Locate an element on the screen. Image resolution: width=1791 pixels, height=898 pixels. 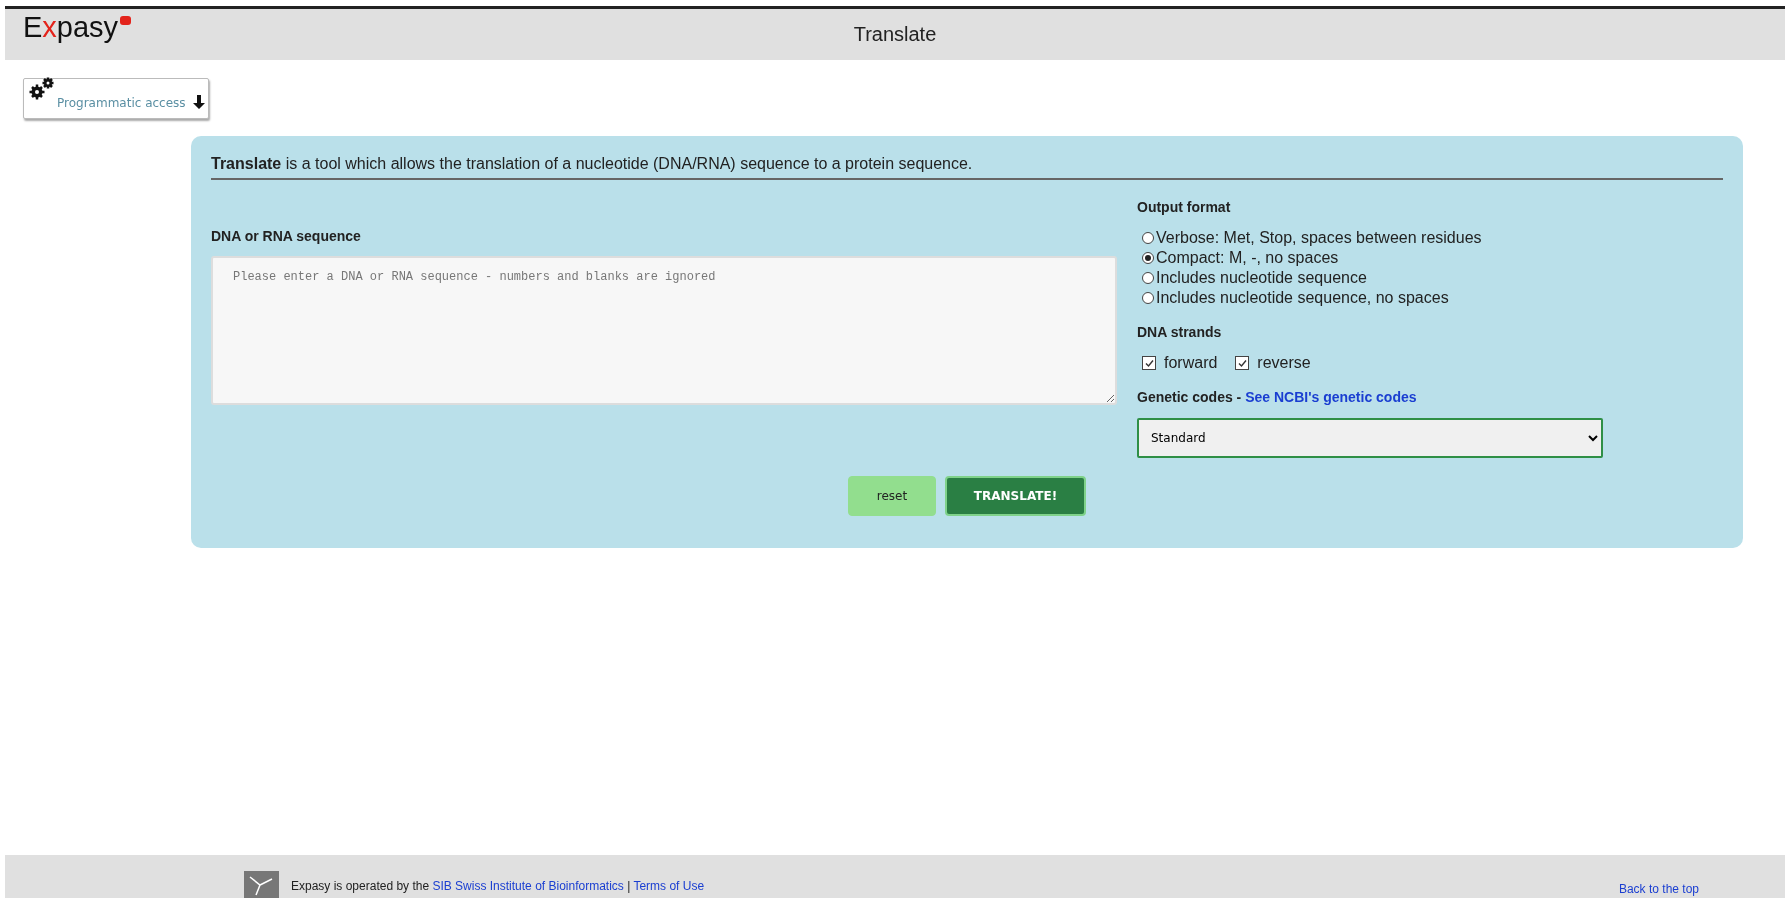
output-format-label: Output format is located at coordinates (1184, 207).